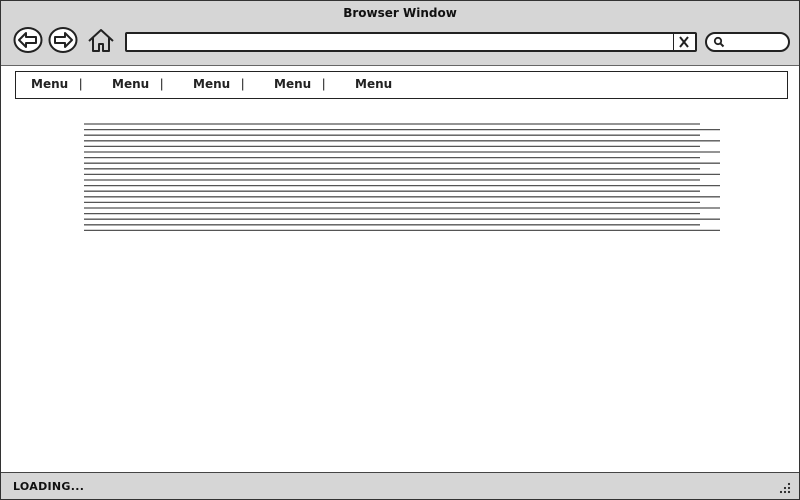 This screenshot has width=800, height=500. I want to click on menu-item-1: Menu, so click(49, 84).